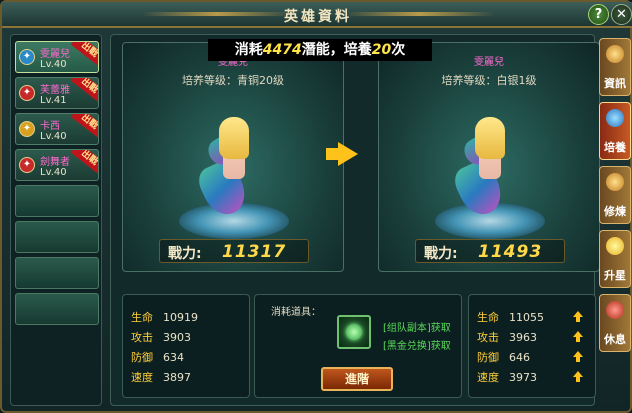 The height and width of the screenshot is (413, 632). Describe the element at coordinates (318, 17) in the screenshot. I see `window-title: 英雄資料` at that location.